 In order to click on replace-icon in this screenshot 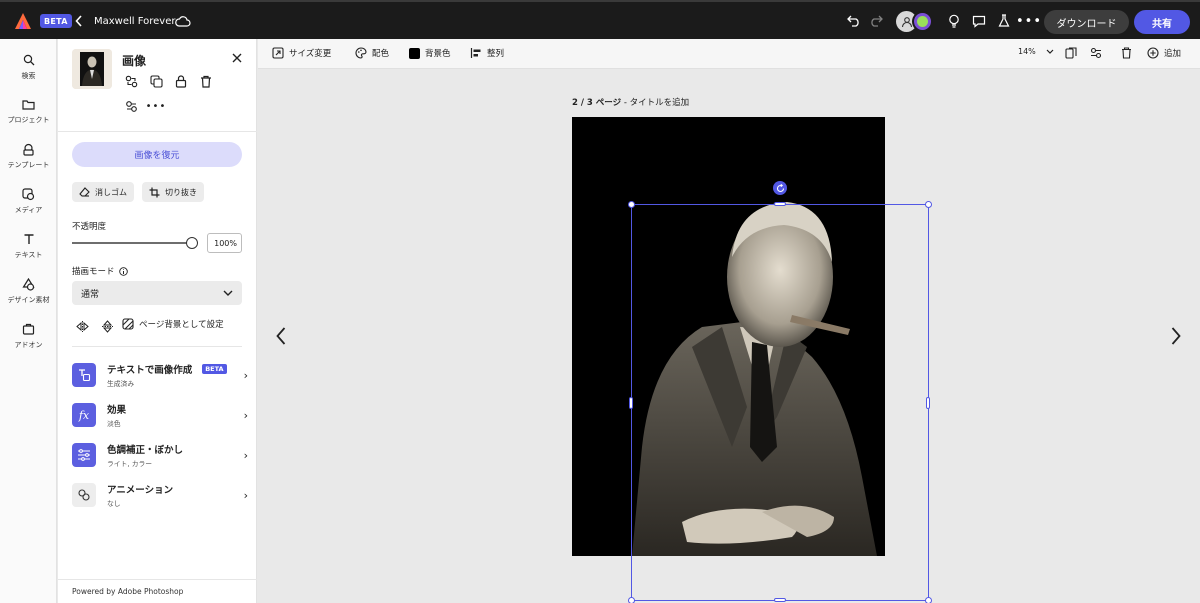, I will do `click(131, 81)`.